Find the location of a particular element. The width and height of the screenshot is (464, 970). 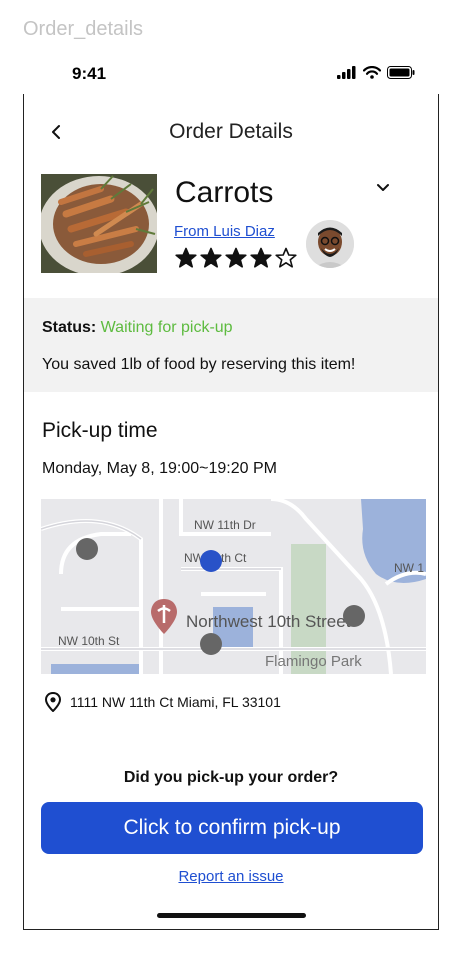

address-row: 1111 NW 11th Ct Miami, FL 33101 is located at coordinates (162, 702).